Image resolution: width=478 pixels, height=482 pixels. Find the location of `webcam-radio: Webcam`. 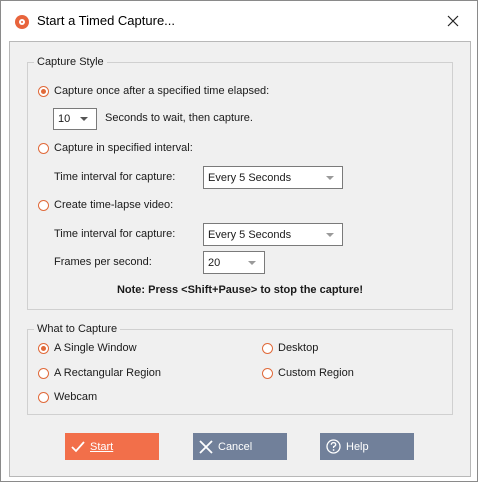

webcam-radio: Webcam is located at coordinates (67, 397).